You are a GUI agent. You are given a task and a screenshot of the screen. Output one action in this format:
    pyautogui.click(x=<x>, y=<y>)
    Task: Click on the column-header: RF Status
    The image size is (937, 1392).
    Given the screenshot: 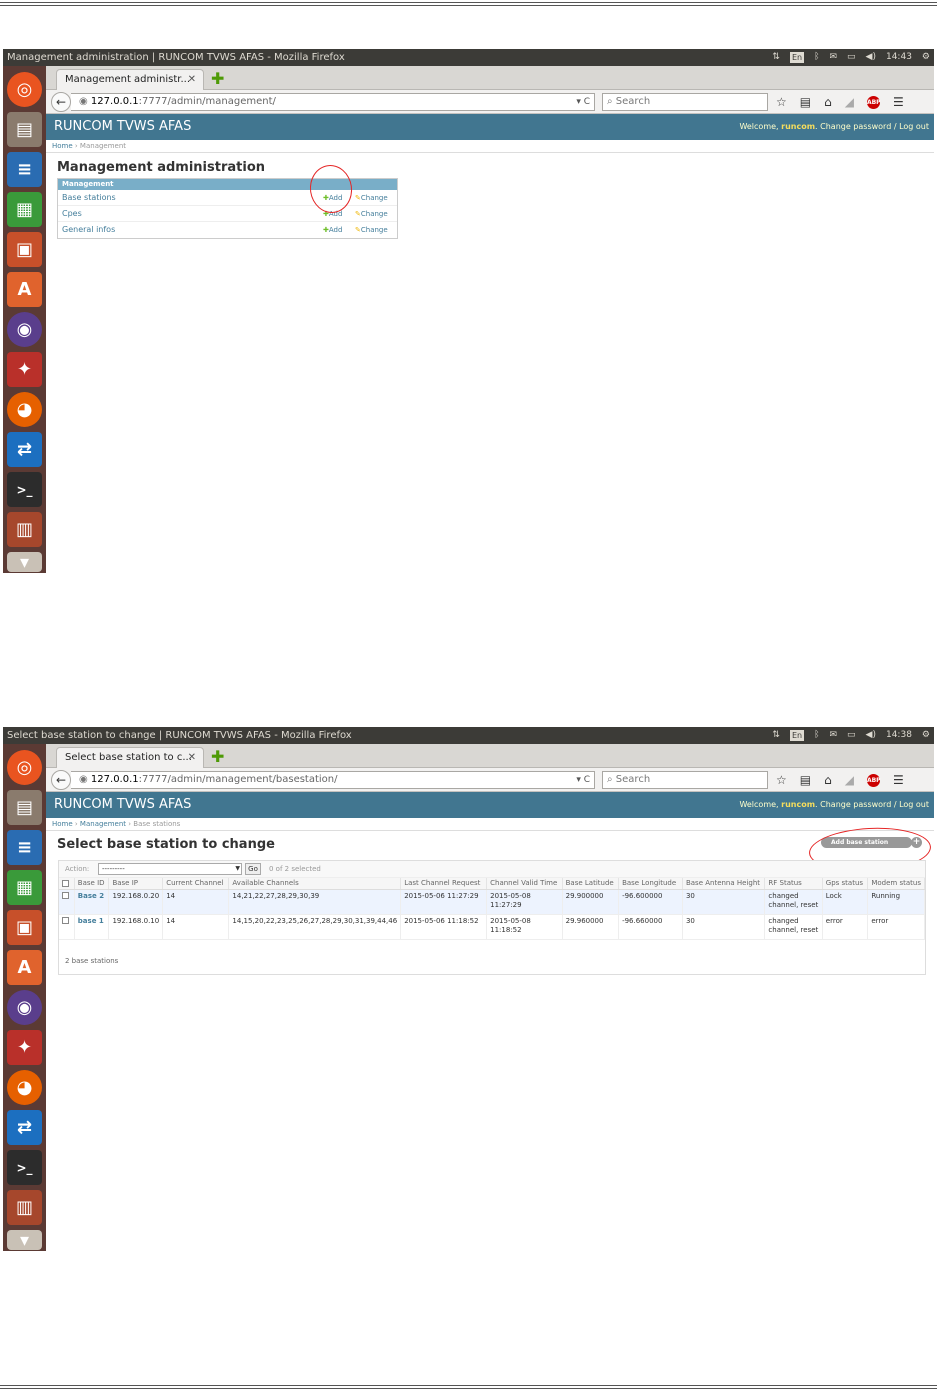 What is the action you would take?
    pyautogui.click(x=793, y=884)
    